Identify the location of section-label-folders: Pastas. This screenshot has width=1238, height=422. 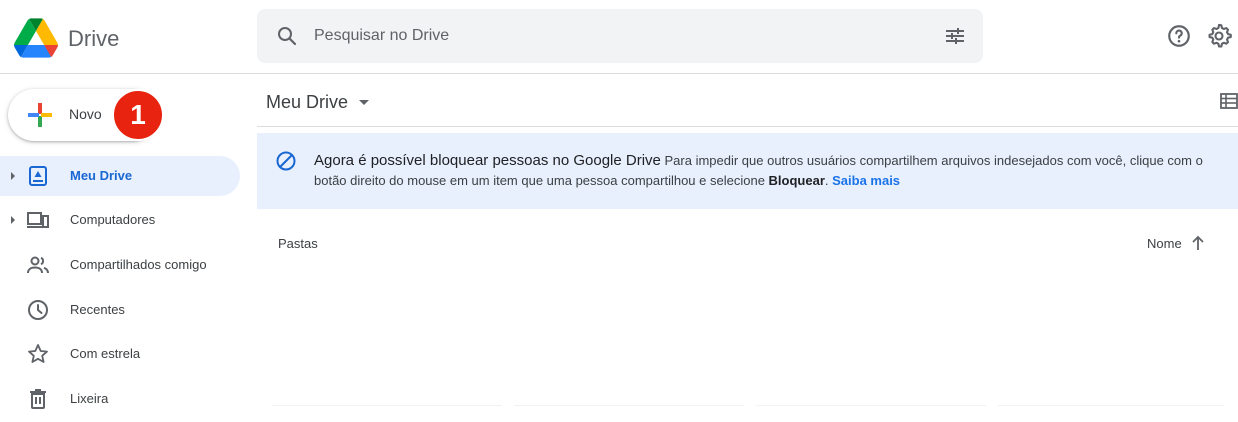
(298, 243).